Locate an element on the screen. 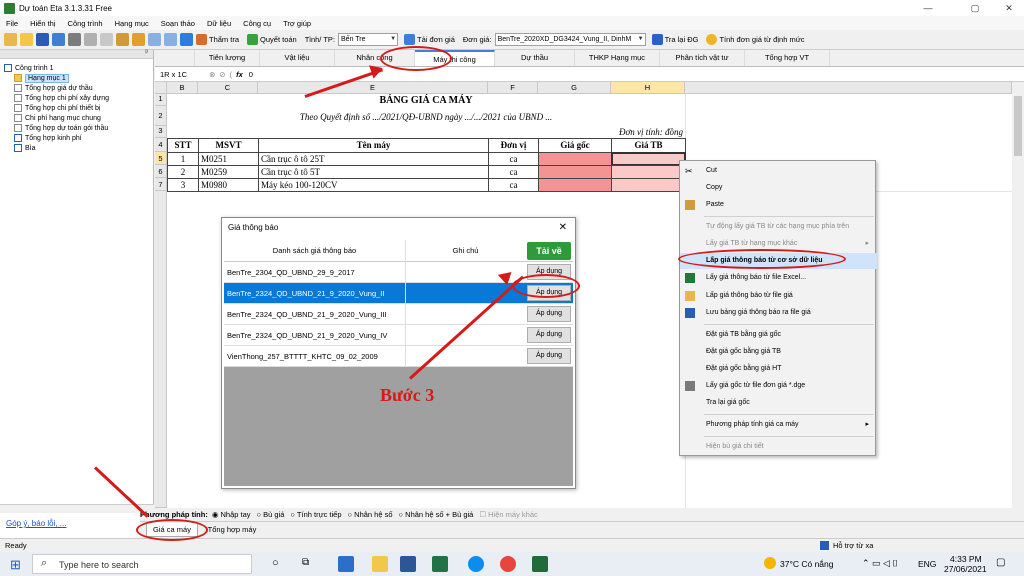 This screenshot has height=576, width=1024. tab-thkp-hang-muc: THKP Hạng mục is located at coordinates (617, 58).